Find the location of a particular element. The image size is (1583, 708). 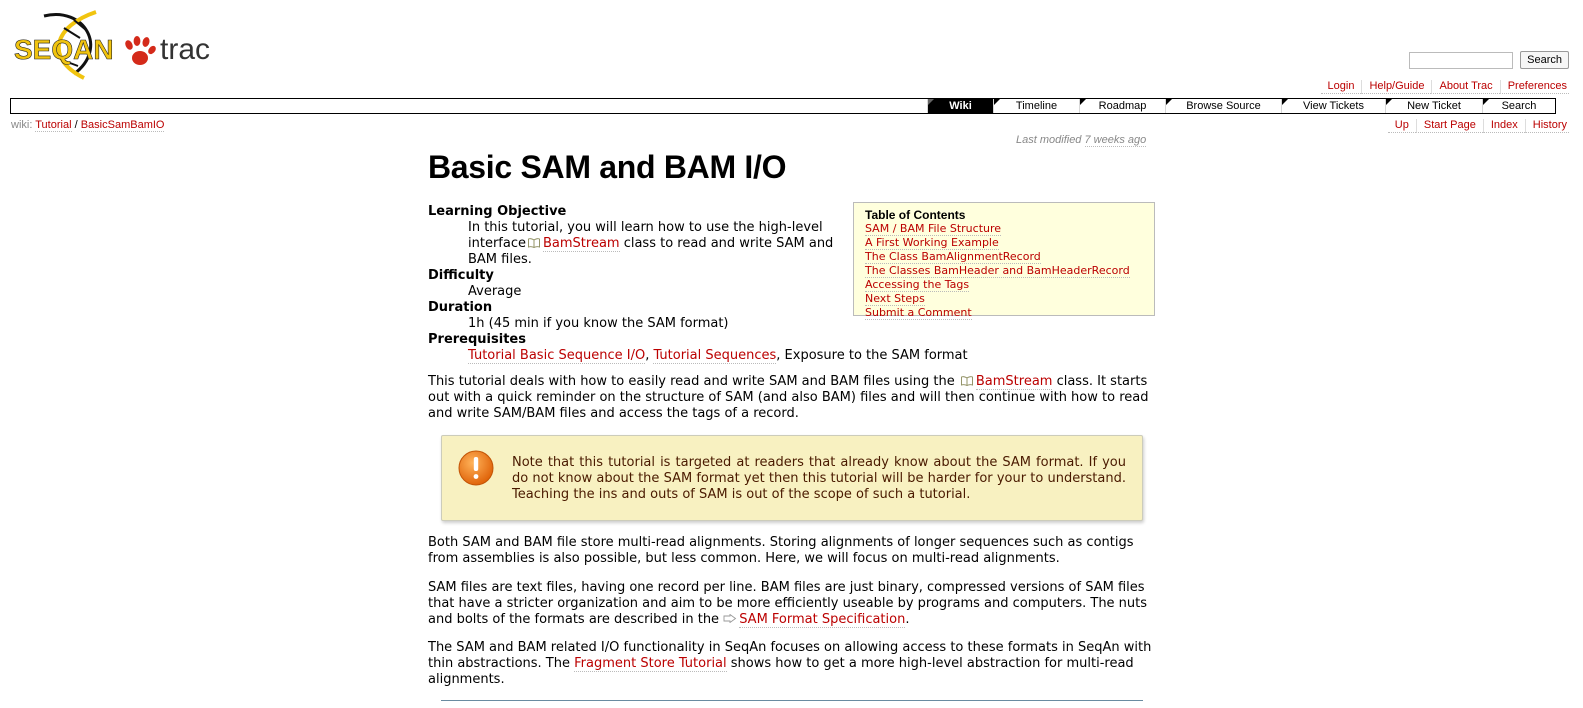

sam-format-spec-link: SAM Format Specification is located at coordinates (822, 620).